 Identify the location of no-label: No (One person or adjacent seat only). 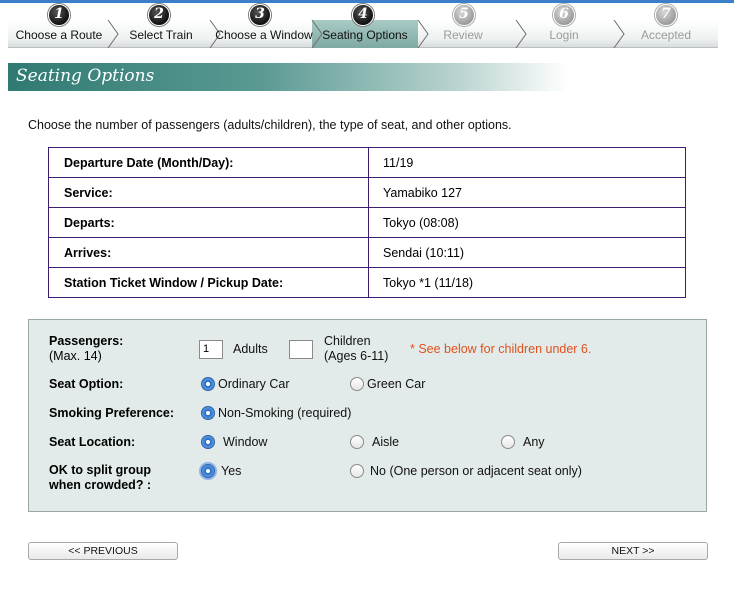
(476, 471).